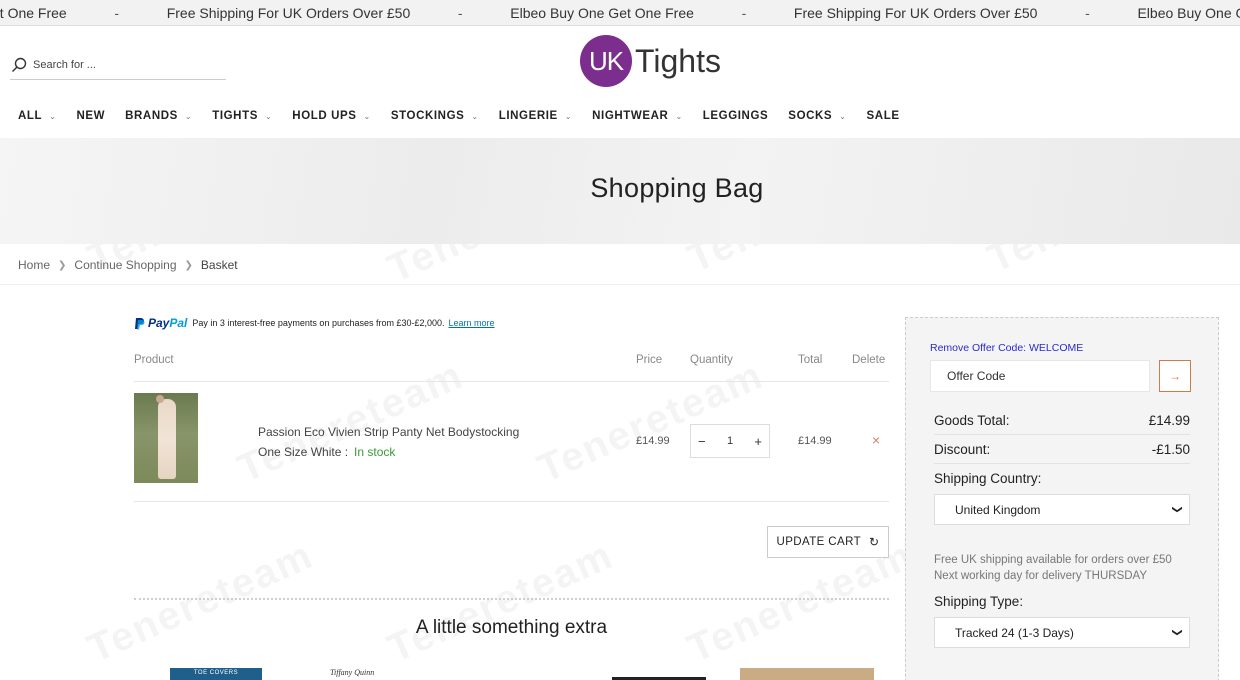 The height and width of the screenshot is (680, 1240). I want to click on breadcrumb-current: Basket, so click(219, 265).